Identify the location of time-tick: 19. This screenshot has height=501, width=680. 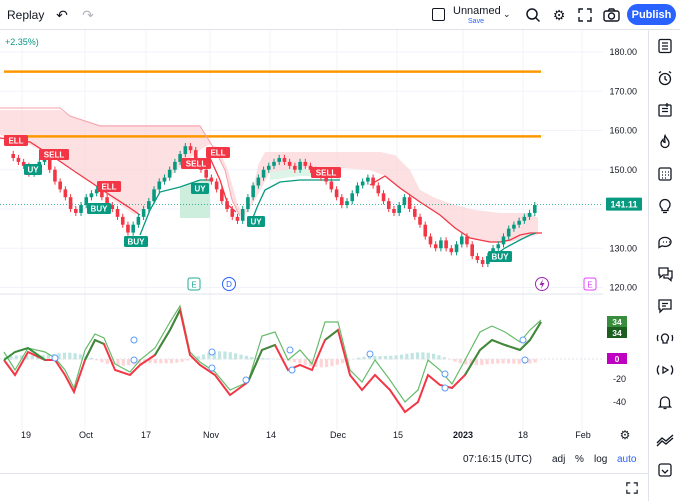
(26, 435).